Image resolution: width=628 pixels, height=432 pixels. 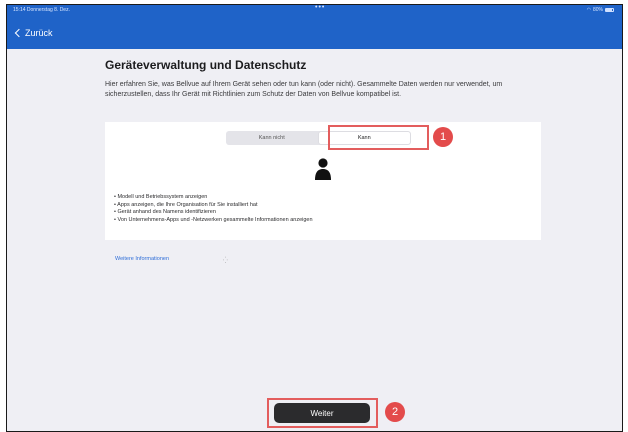 What do you see at coordinates (588, 10) in the screenshot?
I see `wifi-icon: ◠` at bounding box center [588, 10].